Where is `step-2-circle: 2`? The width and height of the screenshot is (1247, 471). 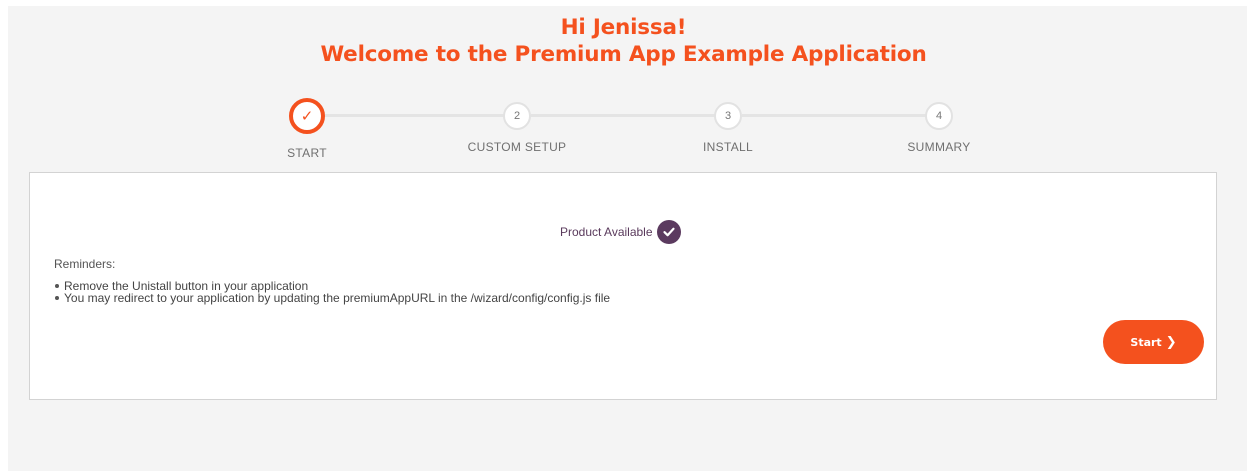
step-2-circle: 2 is located at coordinates (517, 116).